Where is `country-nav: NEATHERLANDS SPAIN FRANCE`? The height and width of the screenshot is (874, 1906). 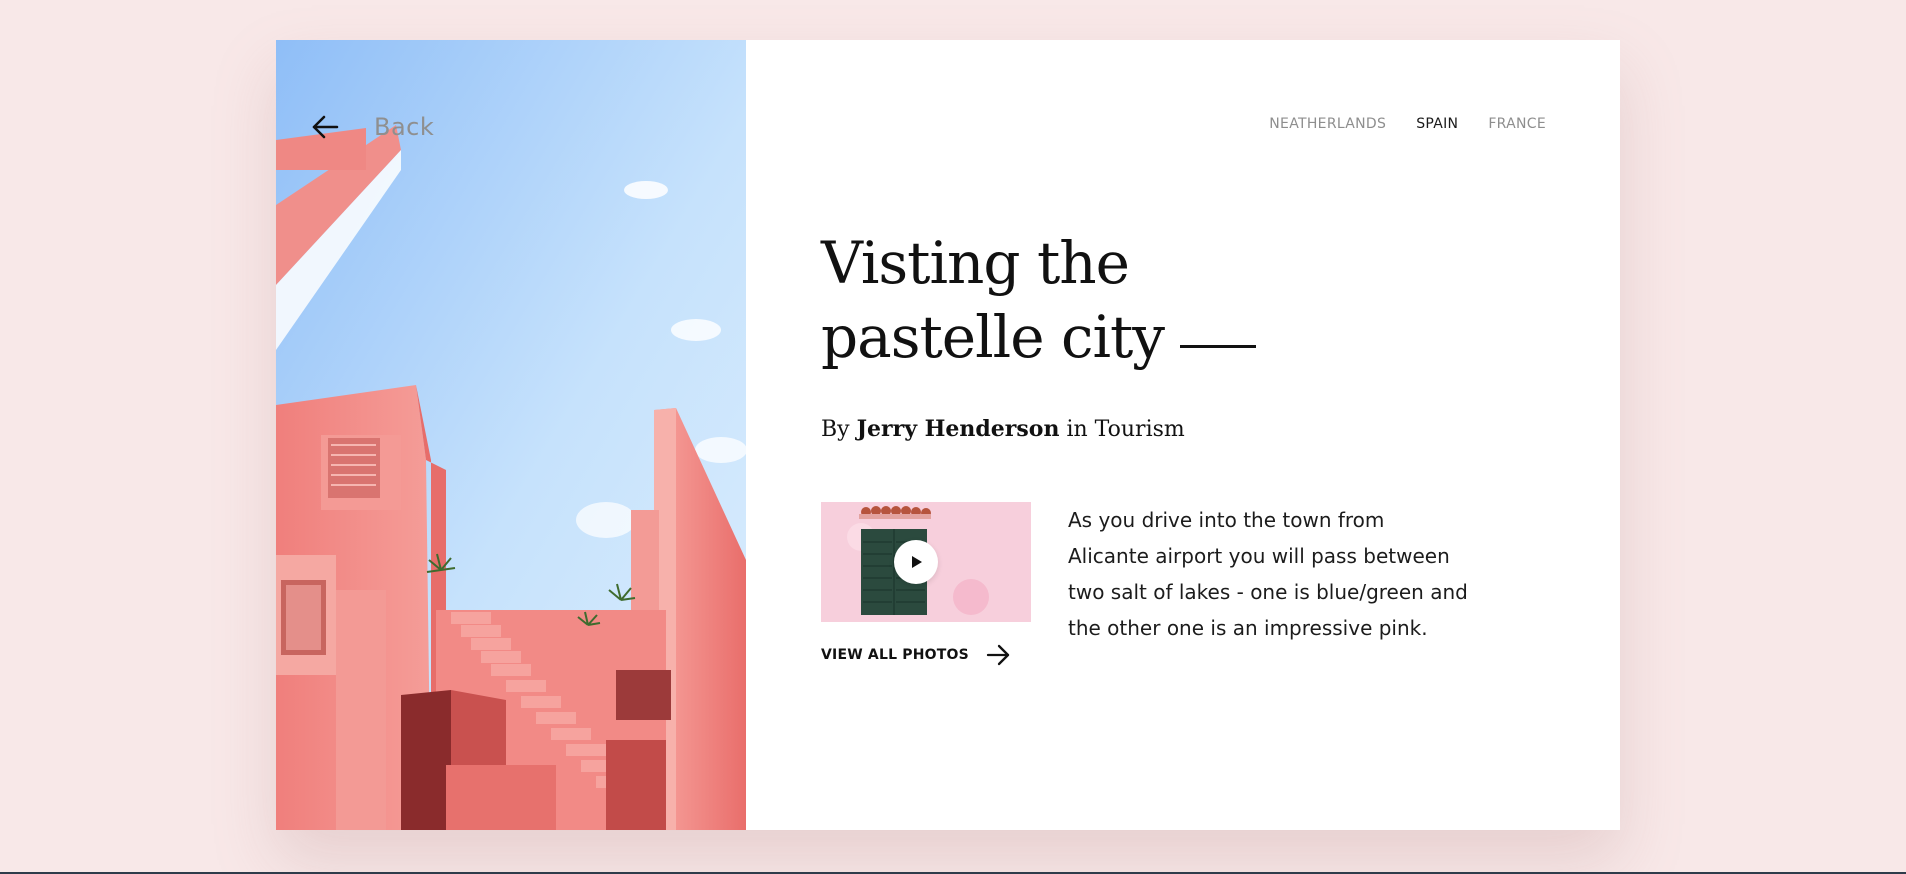
country-nav: NEATHERLANDS SPAIN FRANCE is located at coordinates (1407, 124).